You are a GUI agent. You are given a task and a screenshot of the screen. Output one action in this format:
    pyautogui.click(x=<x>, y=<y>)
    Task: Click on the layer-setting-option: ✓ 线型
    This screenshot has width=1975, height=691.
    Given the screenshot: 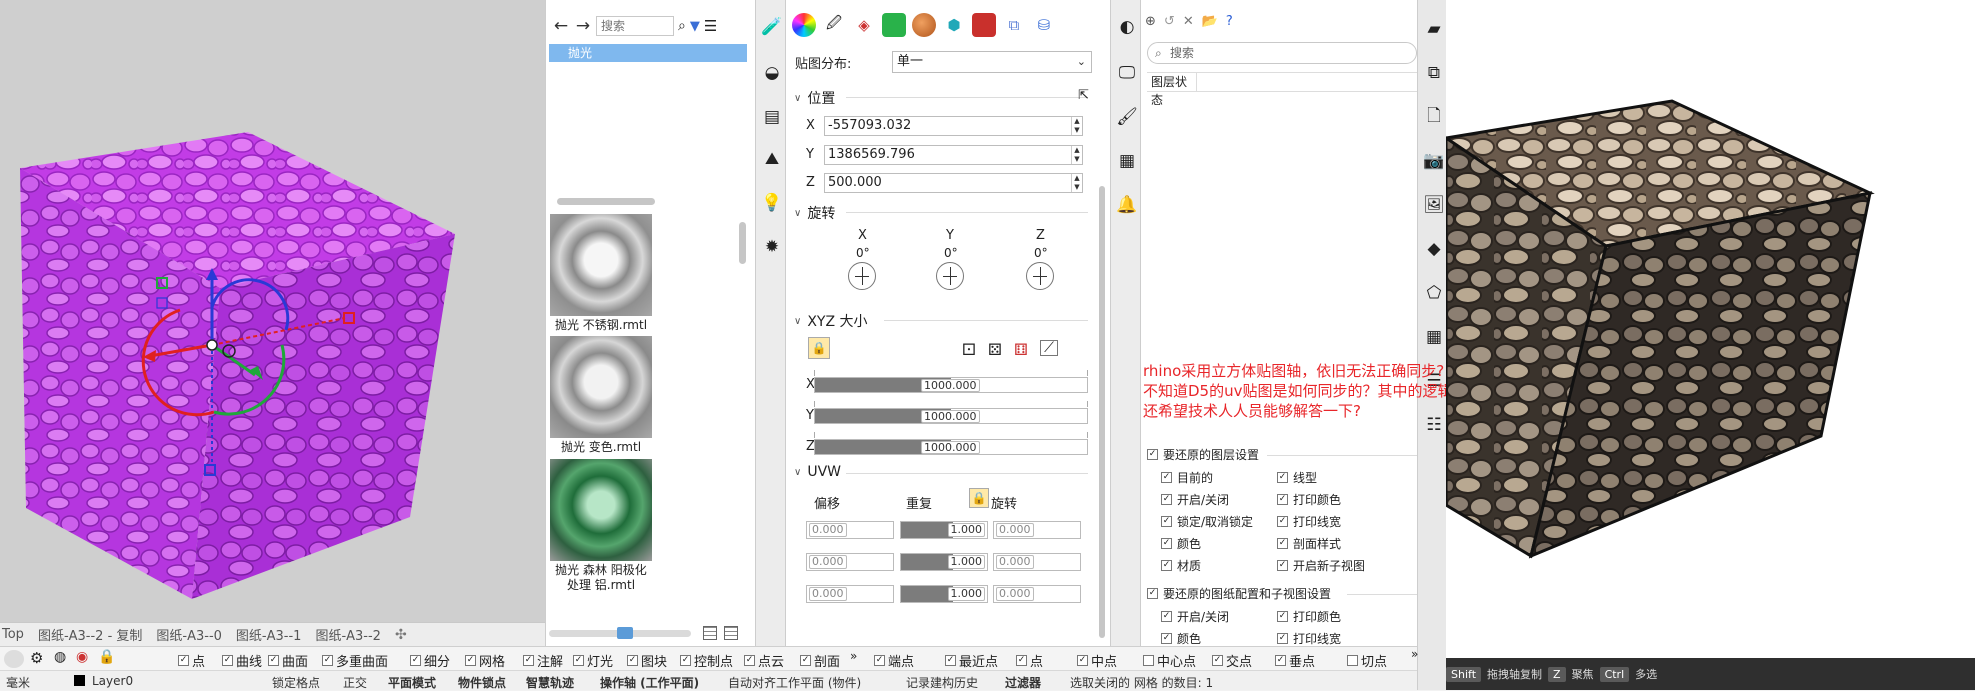 What is the action you would take?
    pyautogui.click(x=1297, y=477)
    